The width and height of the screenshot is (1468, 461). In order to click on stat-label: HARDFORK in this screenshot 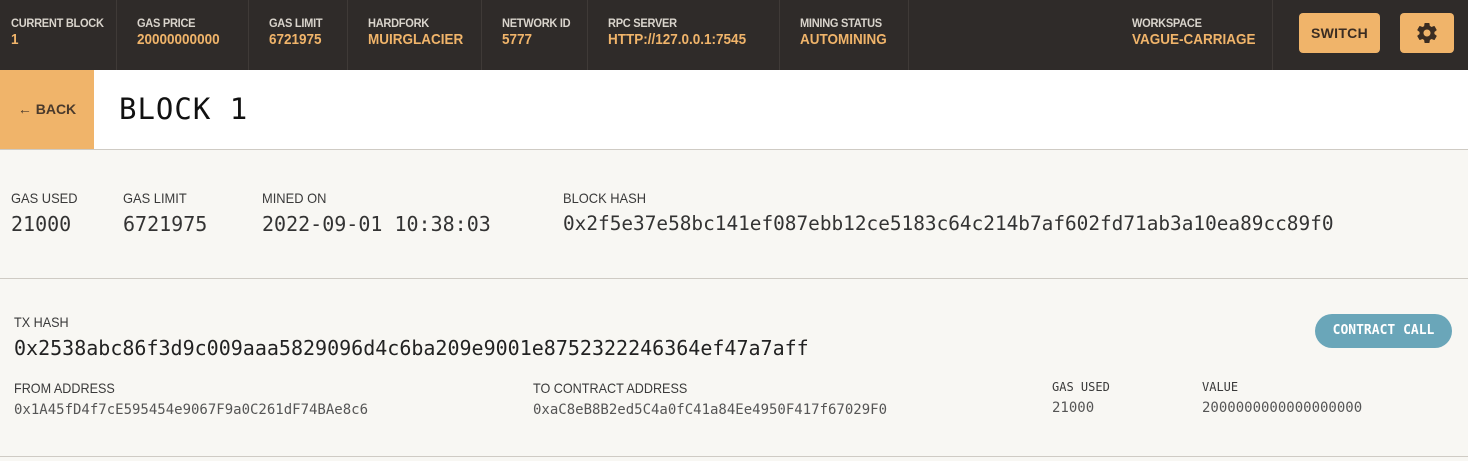, I will do `click(398, 23)`.